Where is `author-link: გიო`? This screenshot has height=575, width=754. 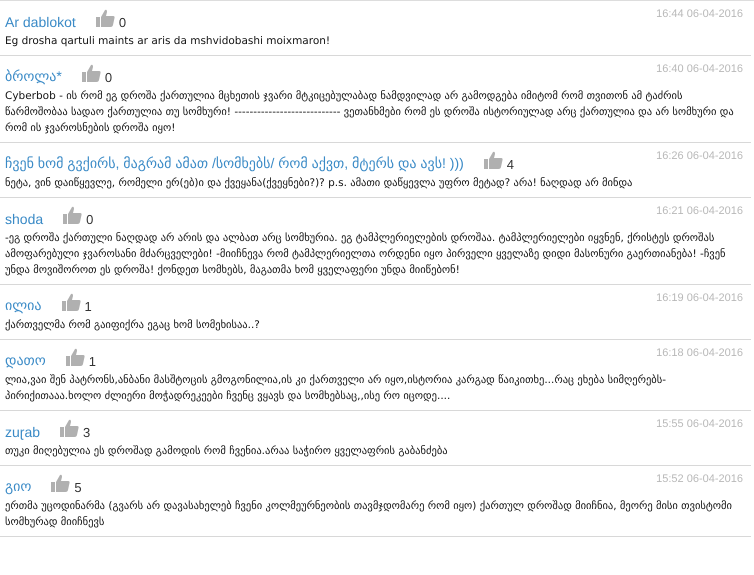 author-link: გიო is located at coordinates (18, 486).